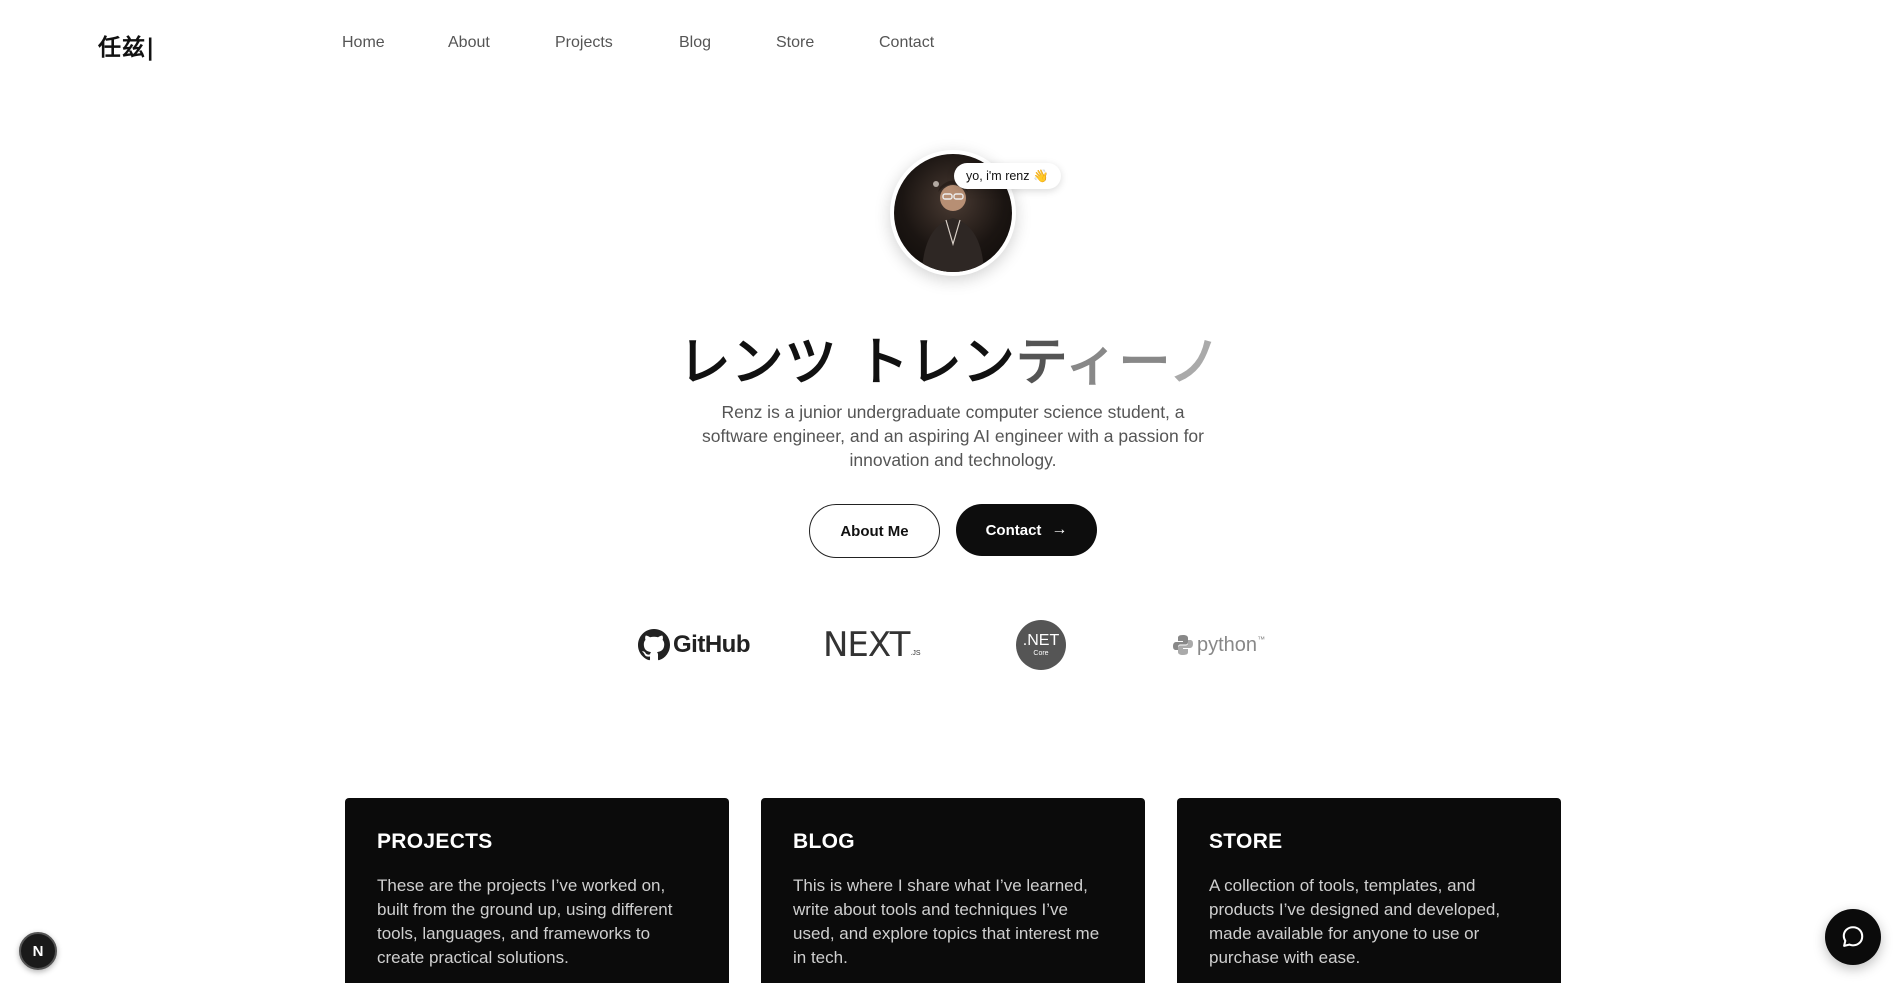 Image resolution: width=1900 pixels, height=983 pixels. What do you see at coordinates (1059, 529) in the screenshot?
I see `arrow-right-icon: →` at bounding box center [1059, 529].